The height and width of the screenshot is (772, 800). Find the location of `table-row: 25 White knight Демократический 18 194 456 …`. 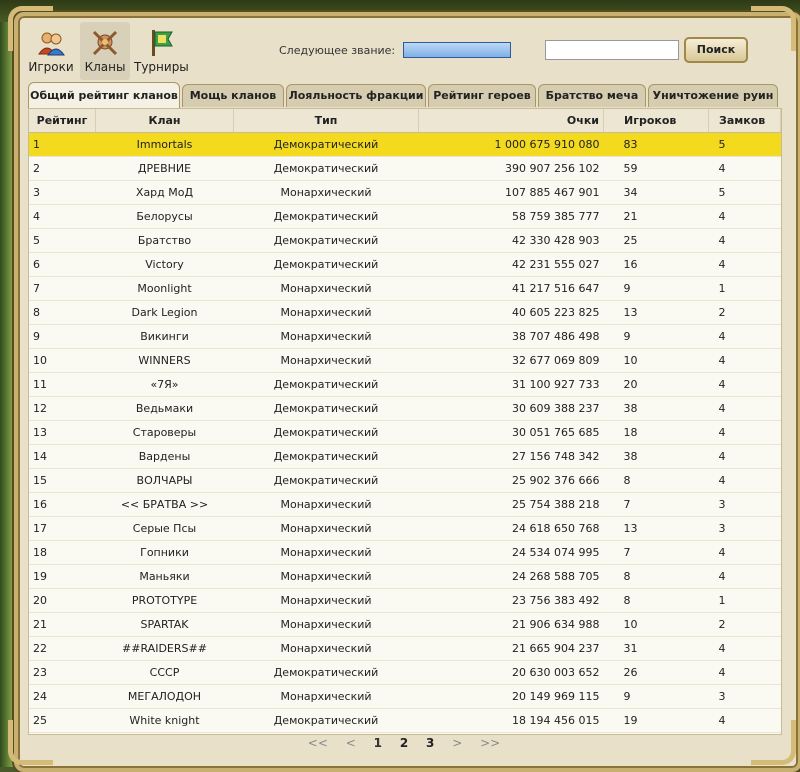

table-row: 25 White knight Демократический 18 194 456 … is located at coordinates (405, 720).